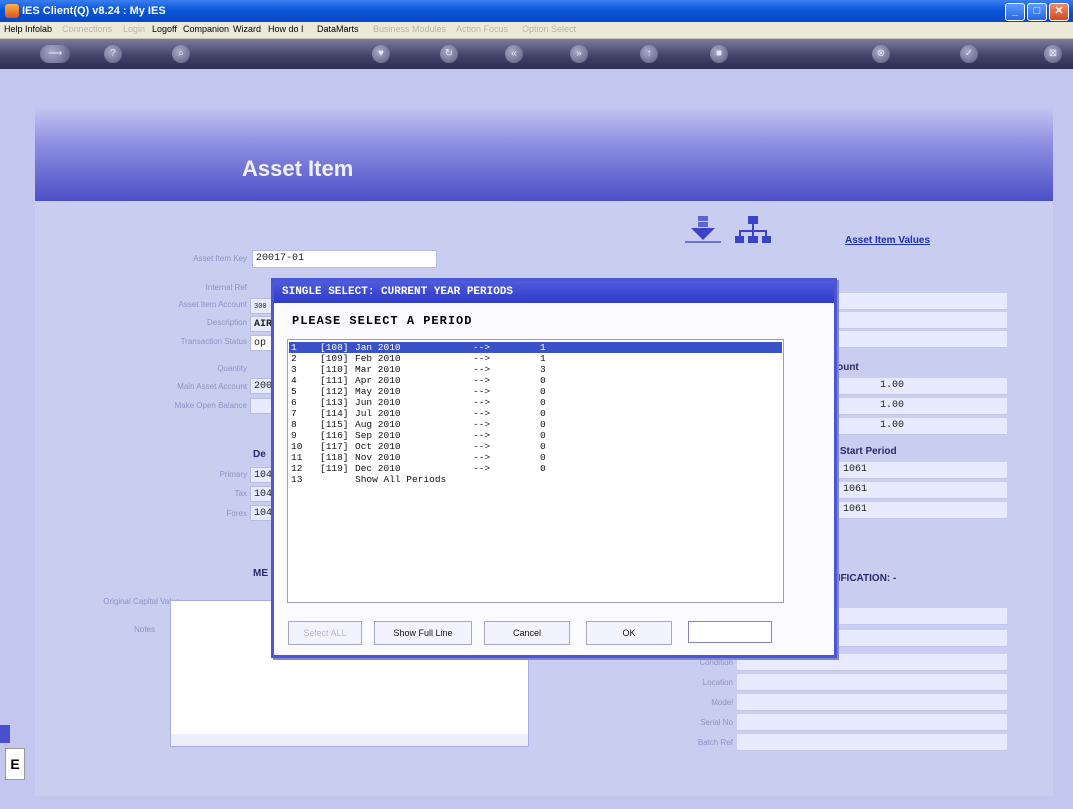  I want to click on arrow-icon: ⟶, so click(55, 54).